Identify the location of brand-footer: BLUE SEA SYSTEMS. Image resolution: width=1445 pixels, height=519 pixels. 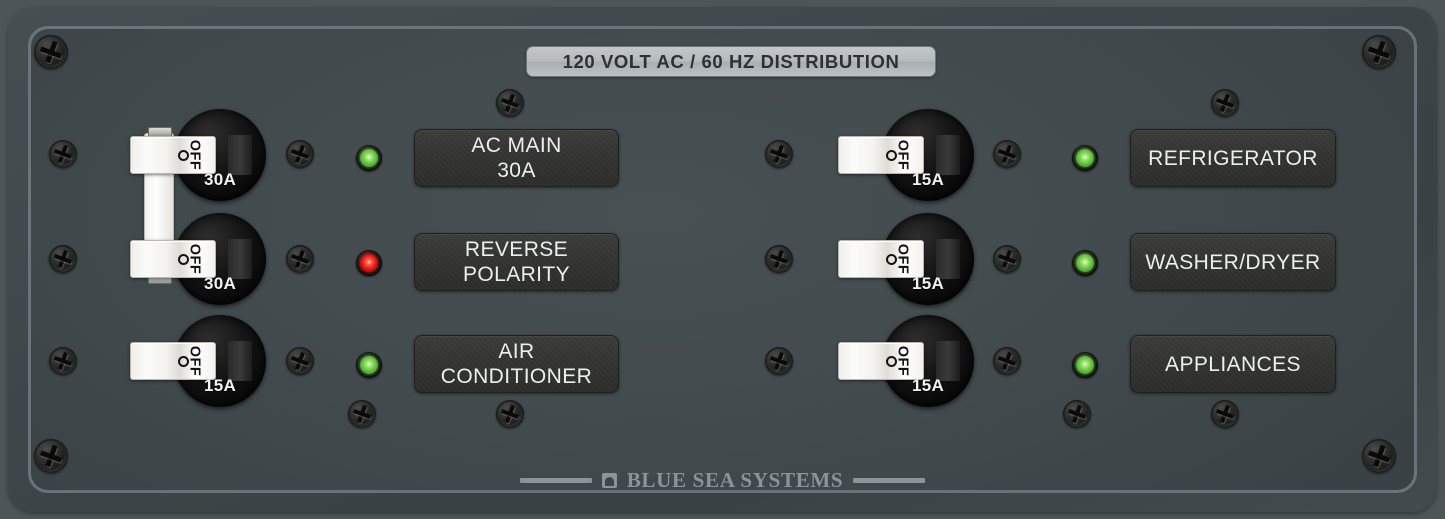
(722, 480).